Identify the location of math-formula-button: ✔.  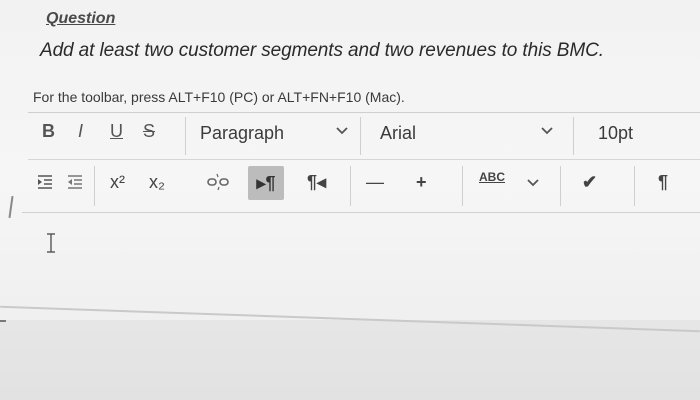
(589, 182).